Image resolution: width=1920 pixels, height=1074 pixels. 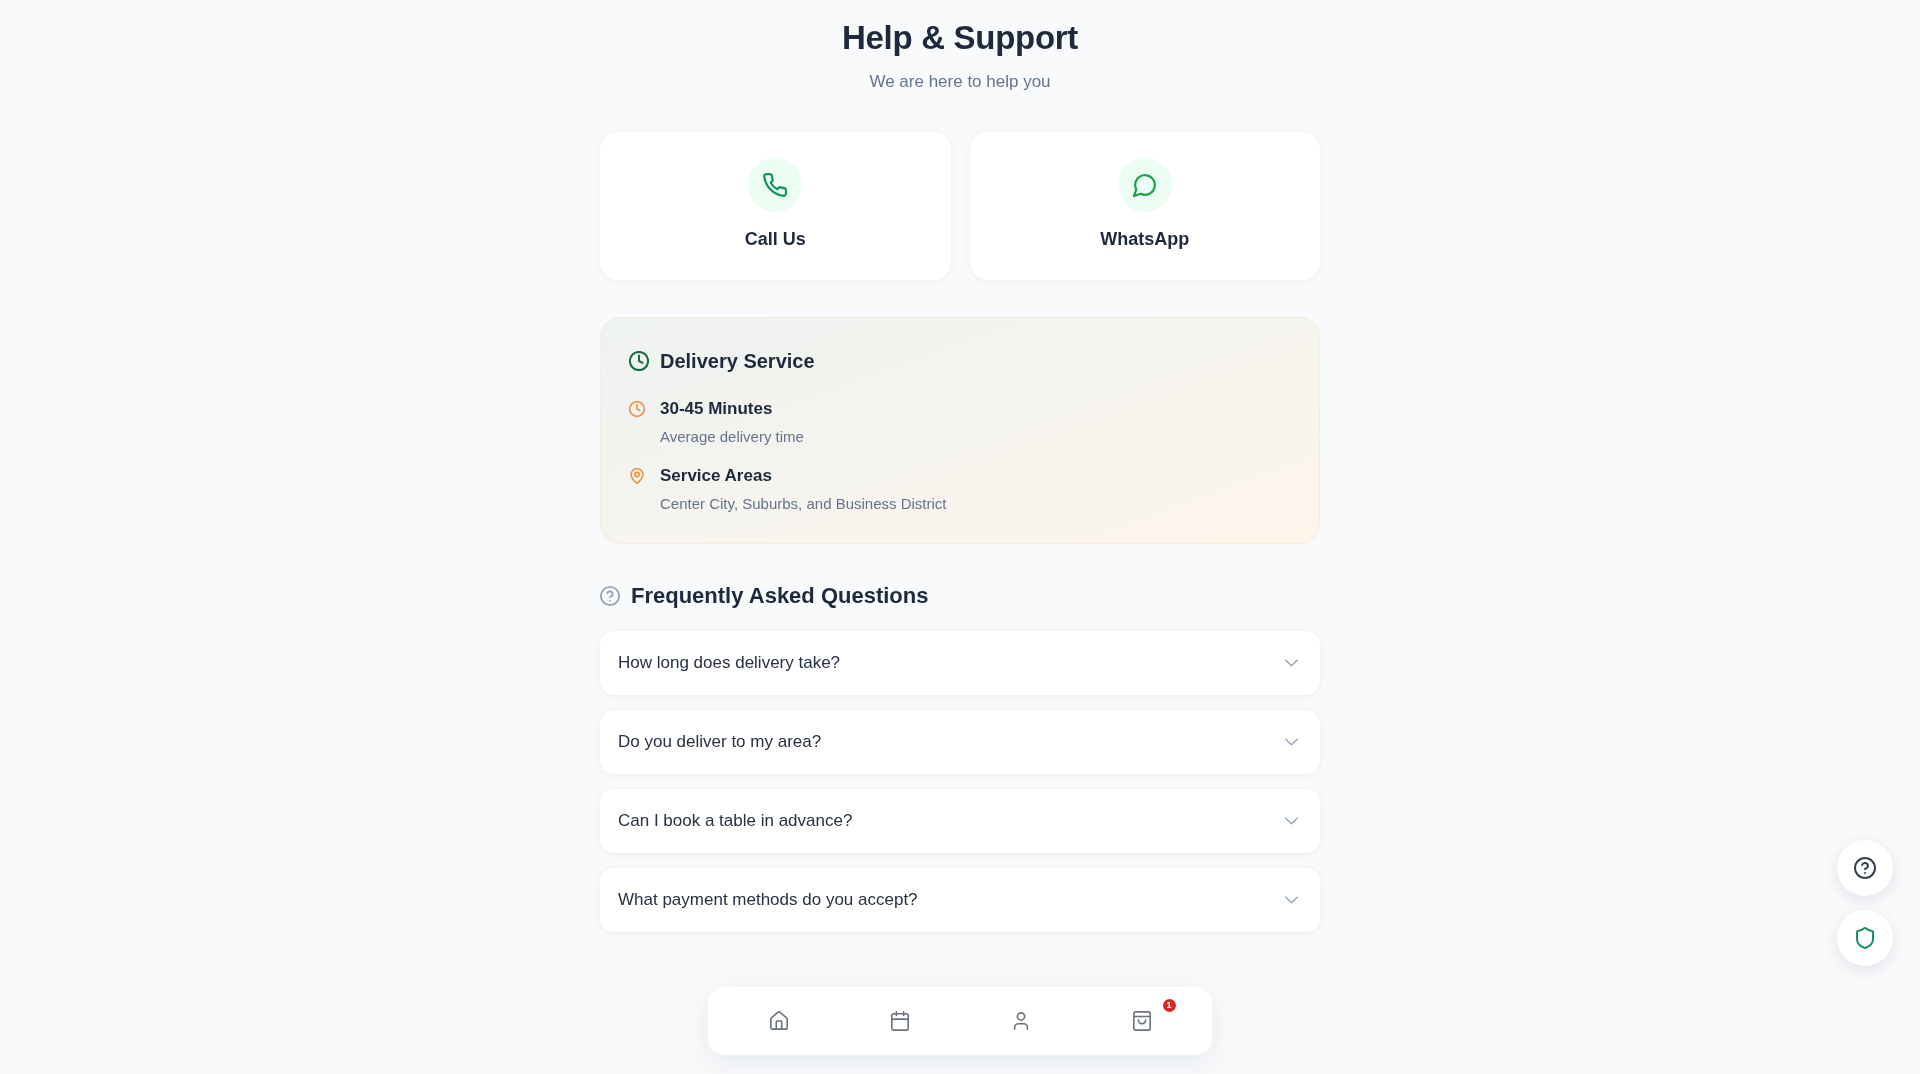 I want to click on contact-card-button: WhatsApp, so click(x=1144, y=206).